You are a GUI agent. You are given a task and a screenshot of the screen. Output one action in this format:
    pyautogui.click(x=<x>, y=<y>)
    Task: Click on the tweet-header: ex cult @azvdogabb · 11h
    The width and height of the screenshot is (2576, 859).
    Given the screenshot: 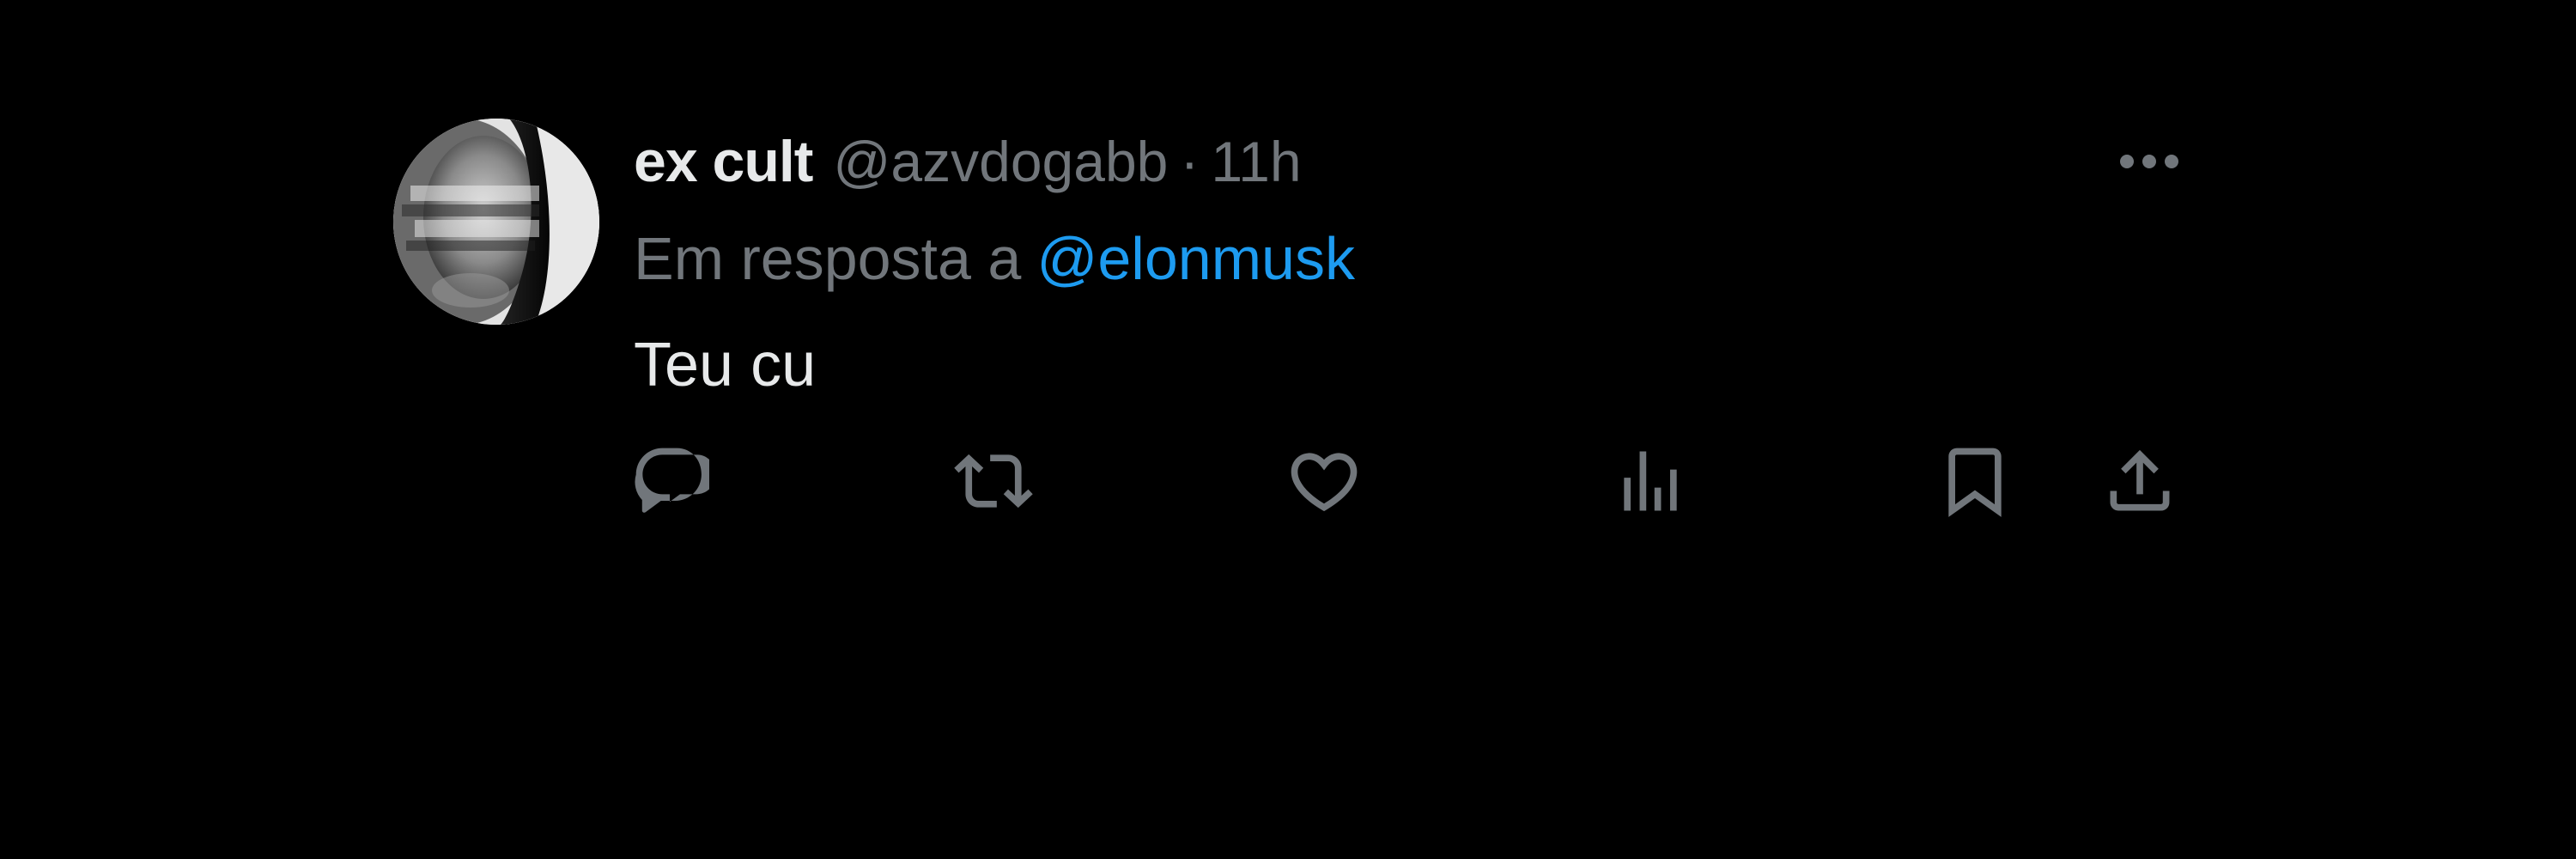 What is the action you would take?
    pyautogui.click(x=1278, y=161)
    